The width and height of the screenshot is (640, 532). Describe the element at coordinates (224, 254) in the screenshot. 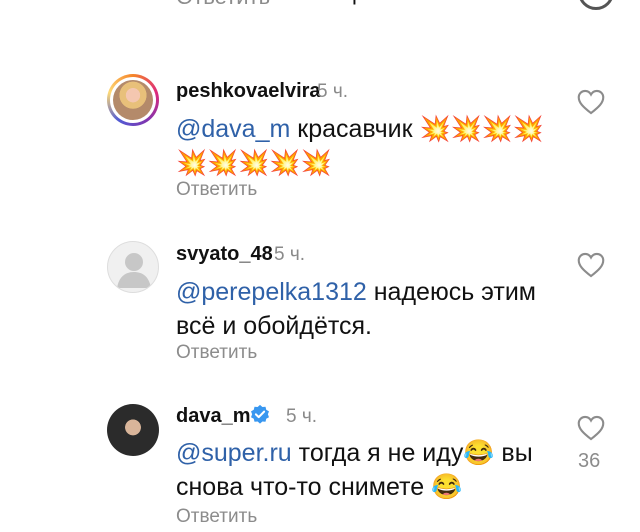

I see `comment-username: svyato_48` at that location.